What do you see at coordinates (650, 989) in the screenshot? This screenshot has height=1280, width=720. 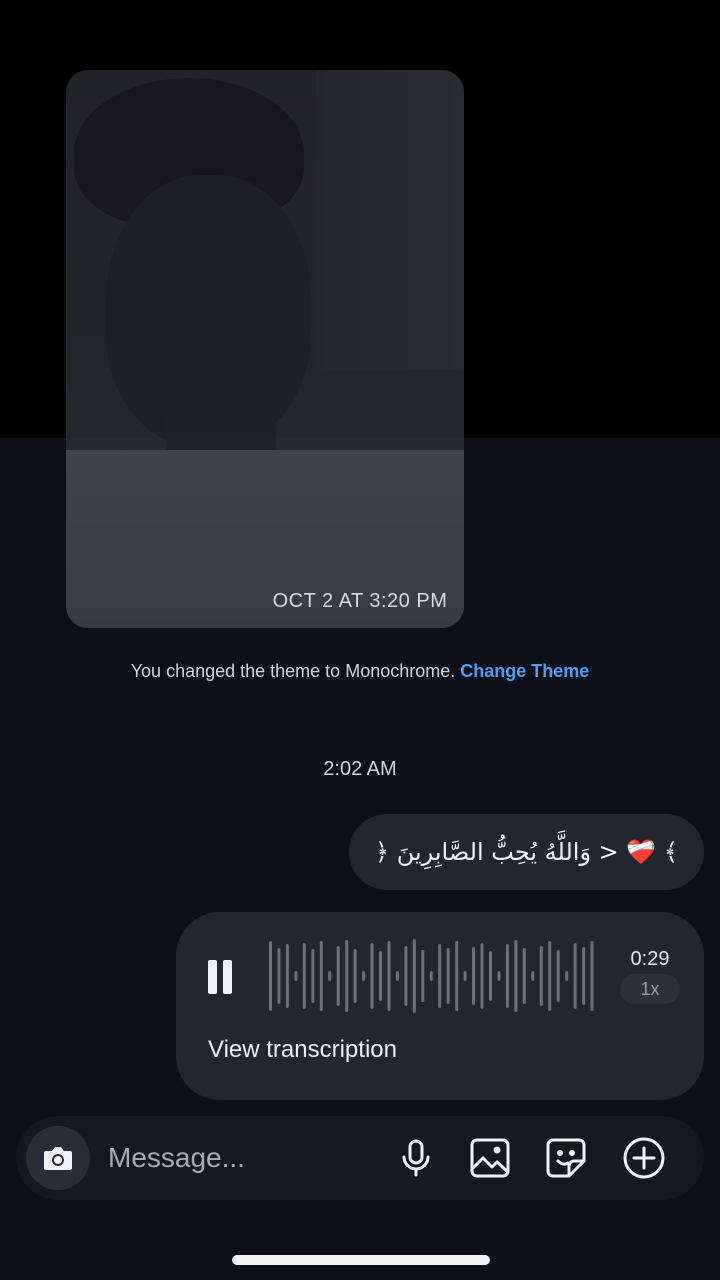 I see `playback-speed-button: 1x` at bounding box center [650, 989].